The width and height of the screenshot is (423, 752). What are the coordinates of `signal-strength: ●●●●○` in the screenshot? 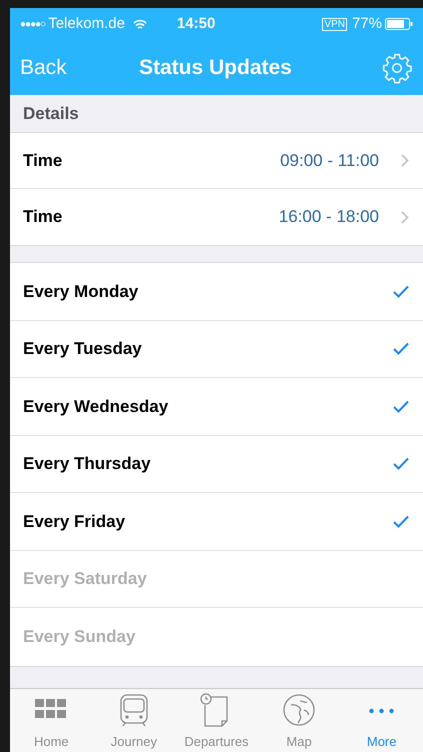 It's located at (33, 25).